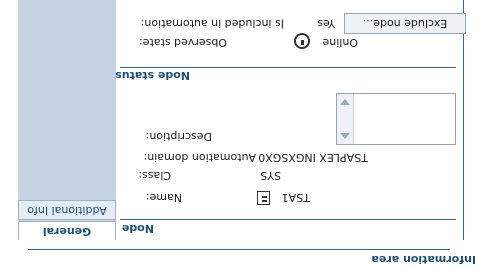 The width and height of the screenshot is (480, 268). What do you see at coordinates (326, 23) in the screenshot?
I see `automation-included-value: Yes` at bounding box center [326, 23].